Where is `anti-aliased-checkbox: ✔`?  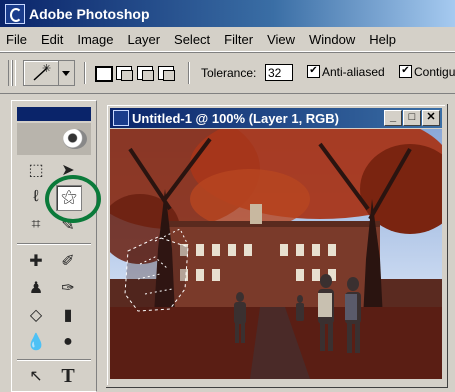 anti-aliased-checkbox: ✔ is located at coordinates (313, 71).